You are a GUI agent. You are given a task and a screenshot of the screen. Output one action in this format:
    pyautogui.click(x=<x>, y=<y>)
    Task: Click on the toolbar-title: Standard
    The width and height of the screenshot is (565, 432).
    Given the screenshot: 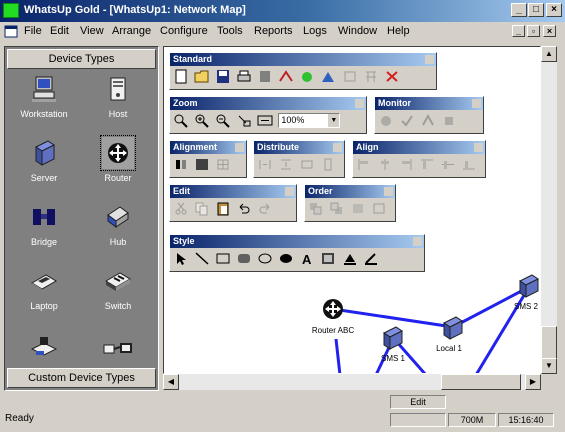 What is the action you would take?
    pyautogui.click(x=303, y=59)
    